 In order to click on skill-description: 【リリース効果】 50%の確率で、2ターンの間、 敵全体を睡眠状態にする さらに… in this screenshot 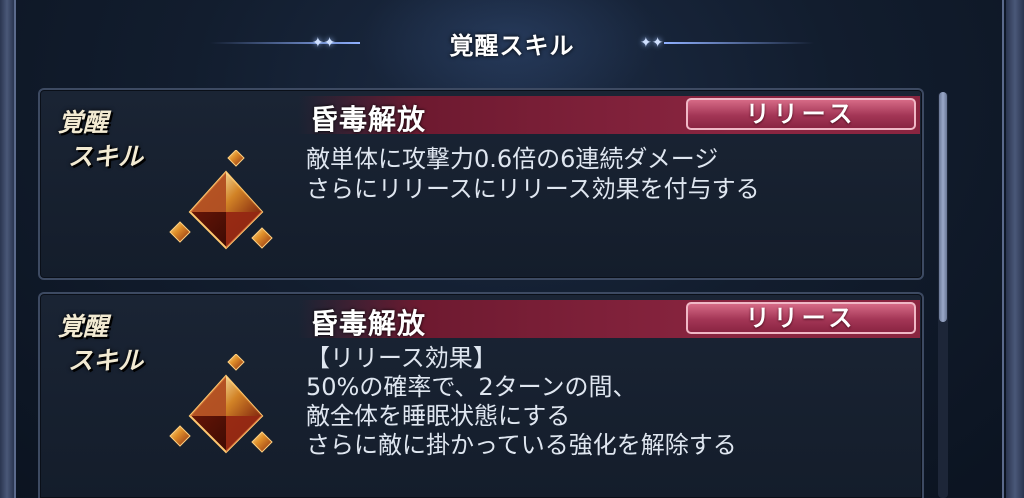, I will do `click(521, 401)`.